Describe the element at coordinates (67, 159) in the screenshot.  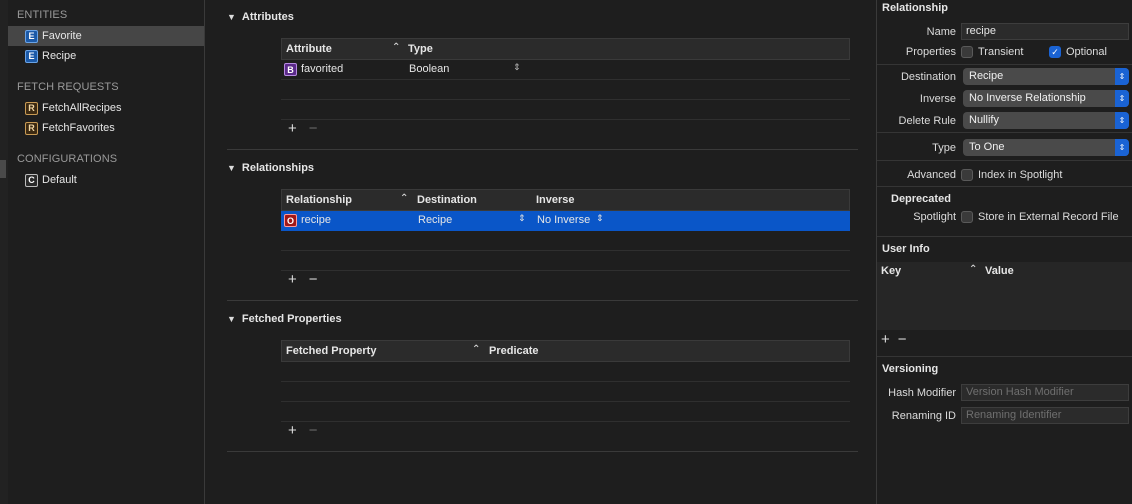
I see `section-header-configurations: CONFIGURATIONS` at that location.